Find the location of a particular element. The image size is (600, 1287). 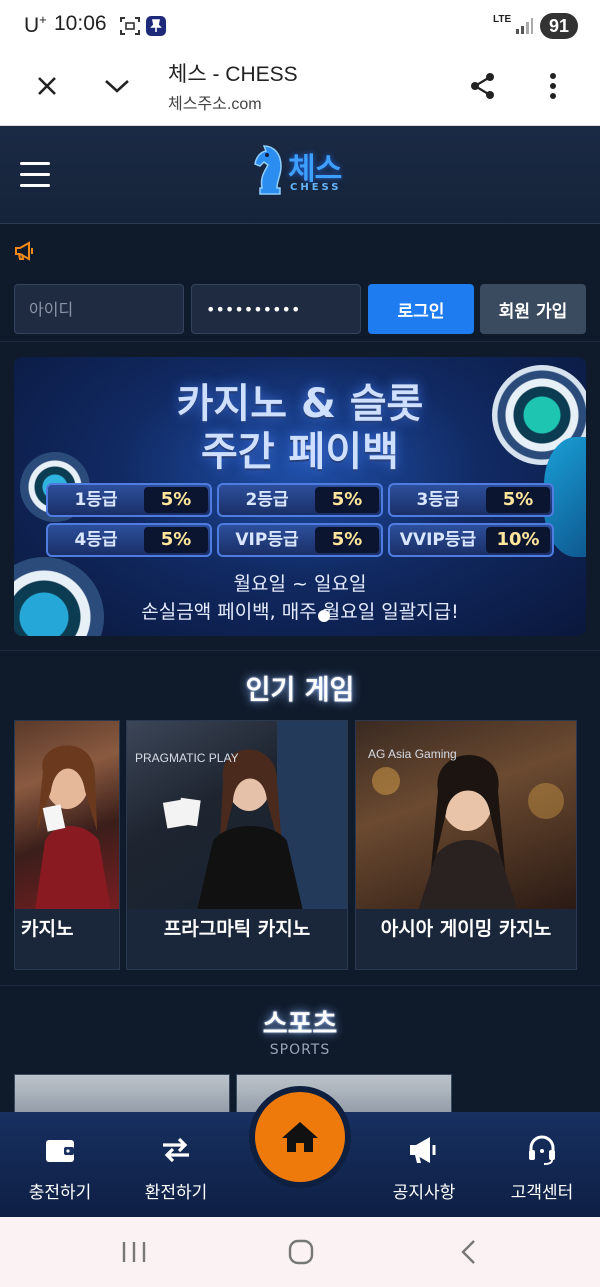

tier-box: 3등급 5% is located at coordinates (471, 500).